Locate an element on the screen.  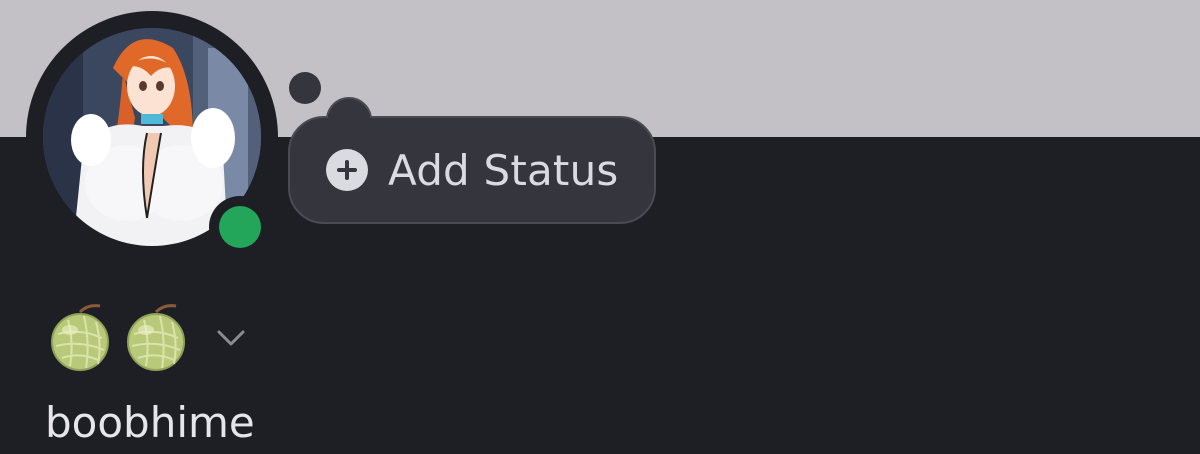
chevron-down-icon is located at coordinates (231, 338).